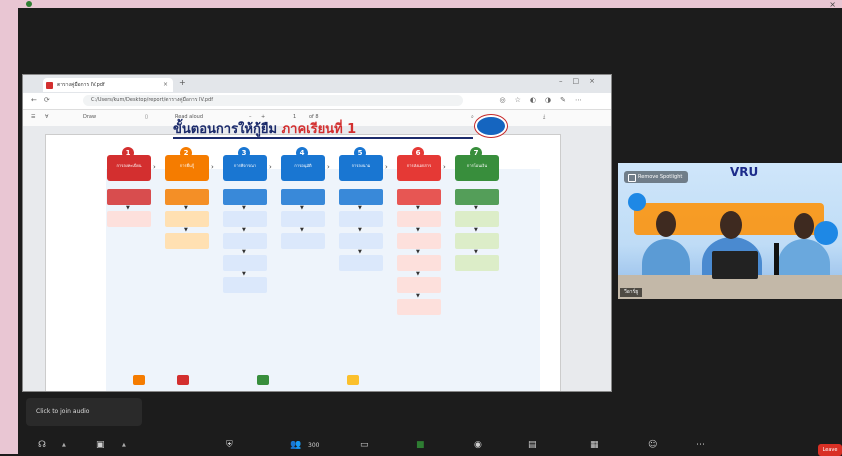 The height and width of the screenshot is (456, 842). What do you see at coordinates (364, 445) in the screenshot?
I see `chat-icon: ▭` at bounding box center [364, 445].